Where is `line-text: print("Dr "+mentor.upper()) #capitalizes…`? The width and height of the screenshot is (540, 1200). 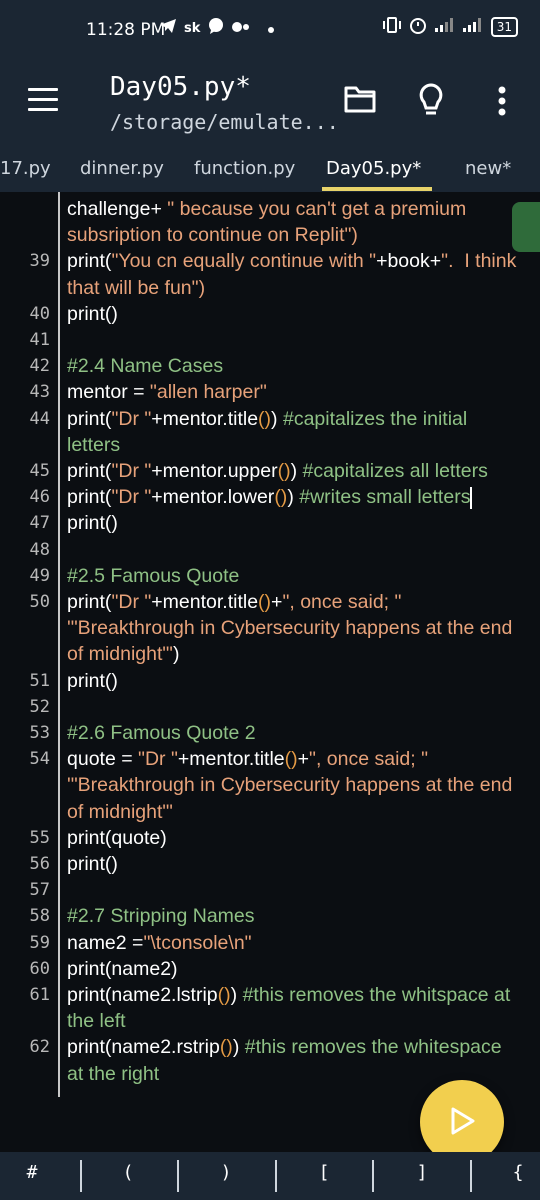 line-text: print("Dr "+mentor.upper()) #capitalizes… is located at coordinates (277, 471).